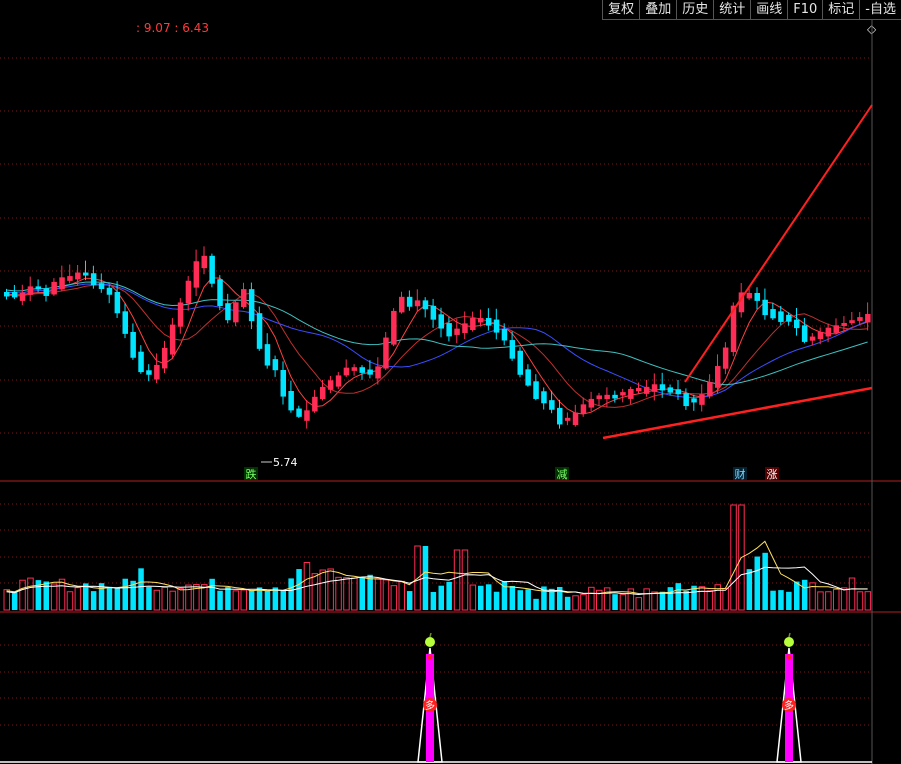 The width and height of the screenshot is (901, 764). Describe the element at coordinates (789, 705) in the screenshot. I see `signal-badge-label: 多` at that location.